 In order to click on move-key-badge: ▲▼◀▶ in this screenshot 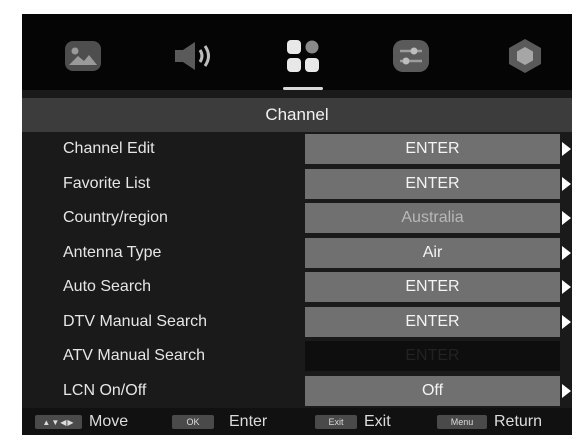, I will do `click(58, 422)`.